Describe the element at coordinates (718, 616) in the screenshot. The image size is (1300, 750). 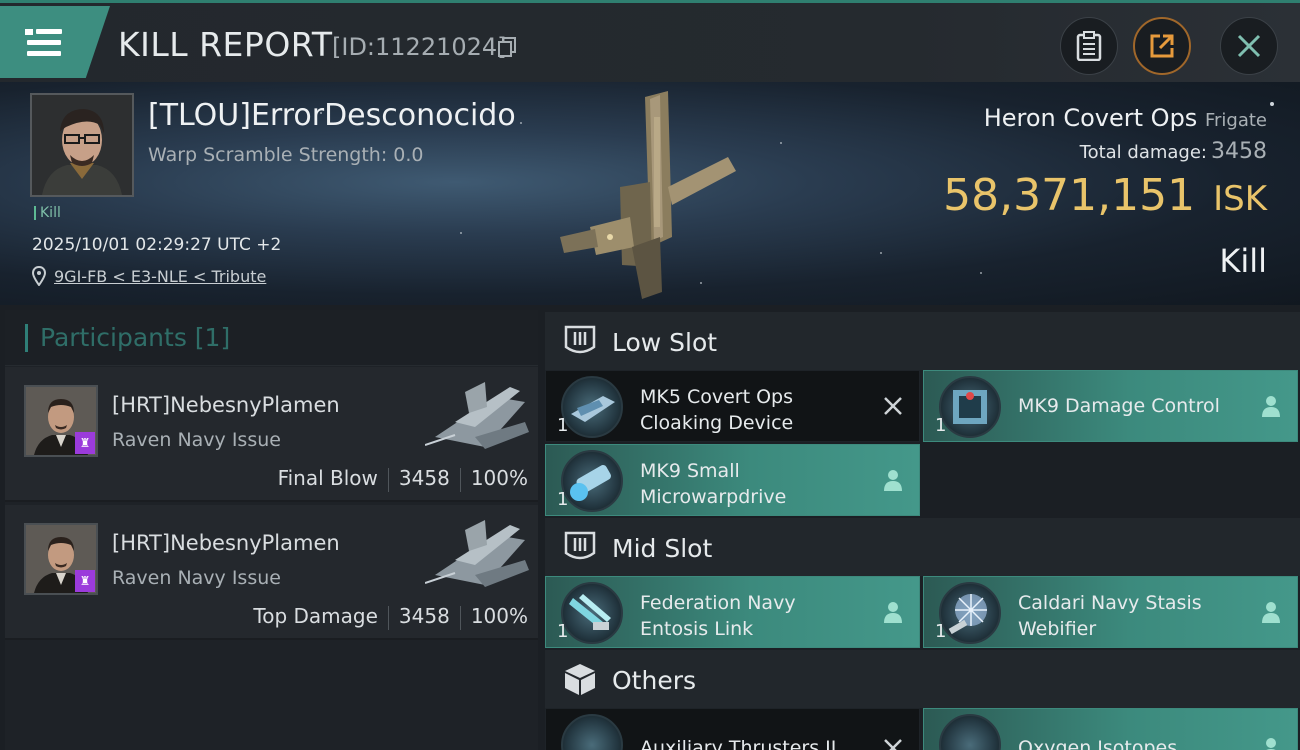
I see `item-name: Federation Navy Entosis Link` at that location.